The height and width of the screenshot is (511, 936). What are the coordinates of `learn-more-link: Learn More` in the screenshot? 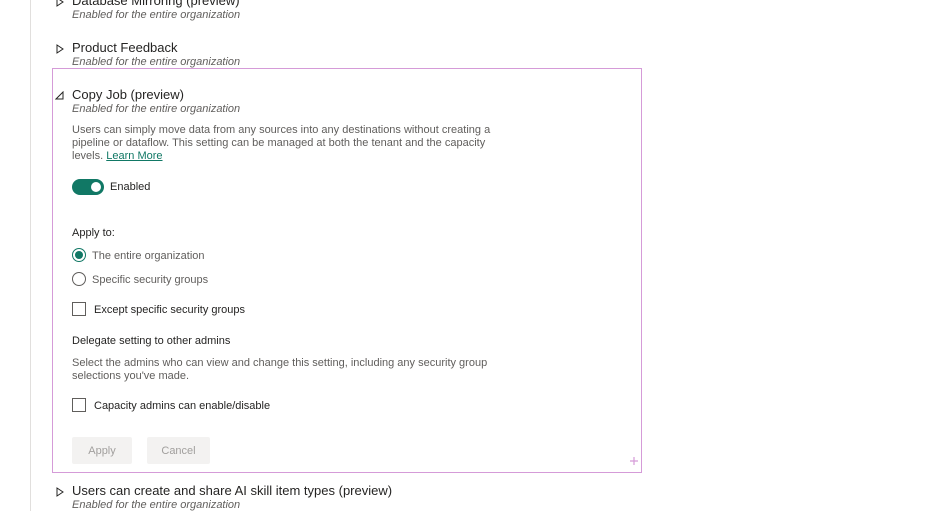 It's located at (134, 156).